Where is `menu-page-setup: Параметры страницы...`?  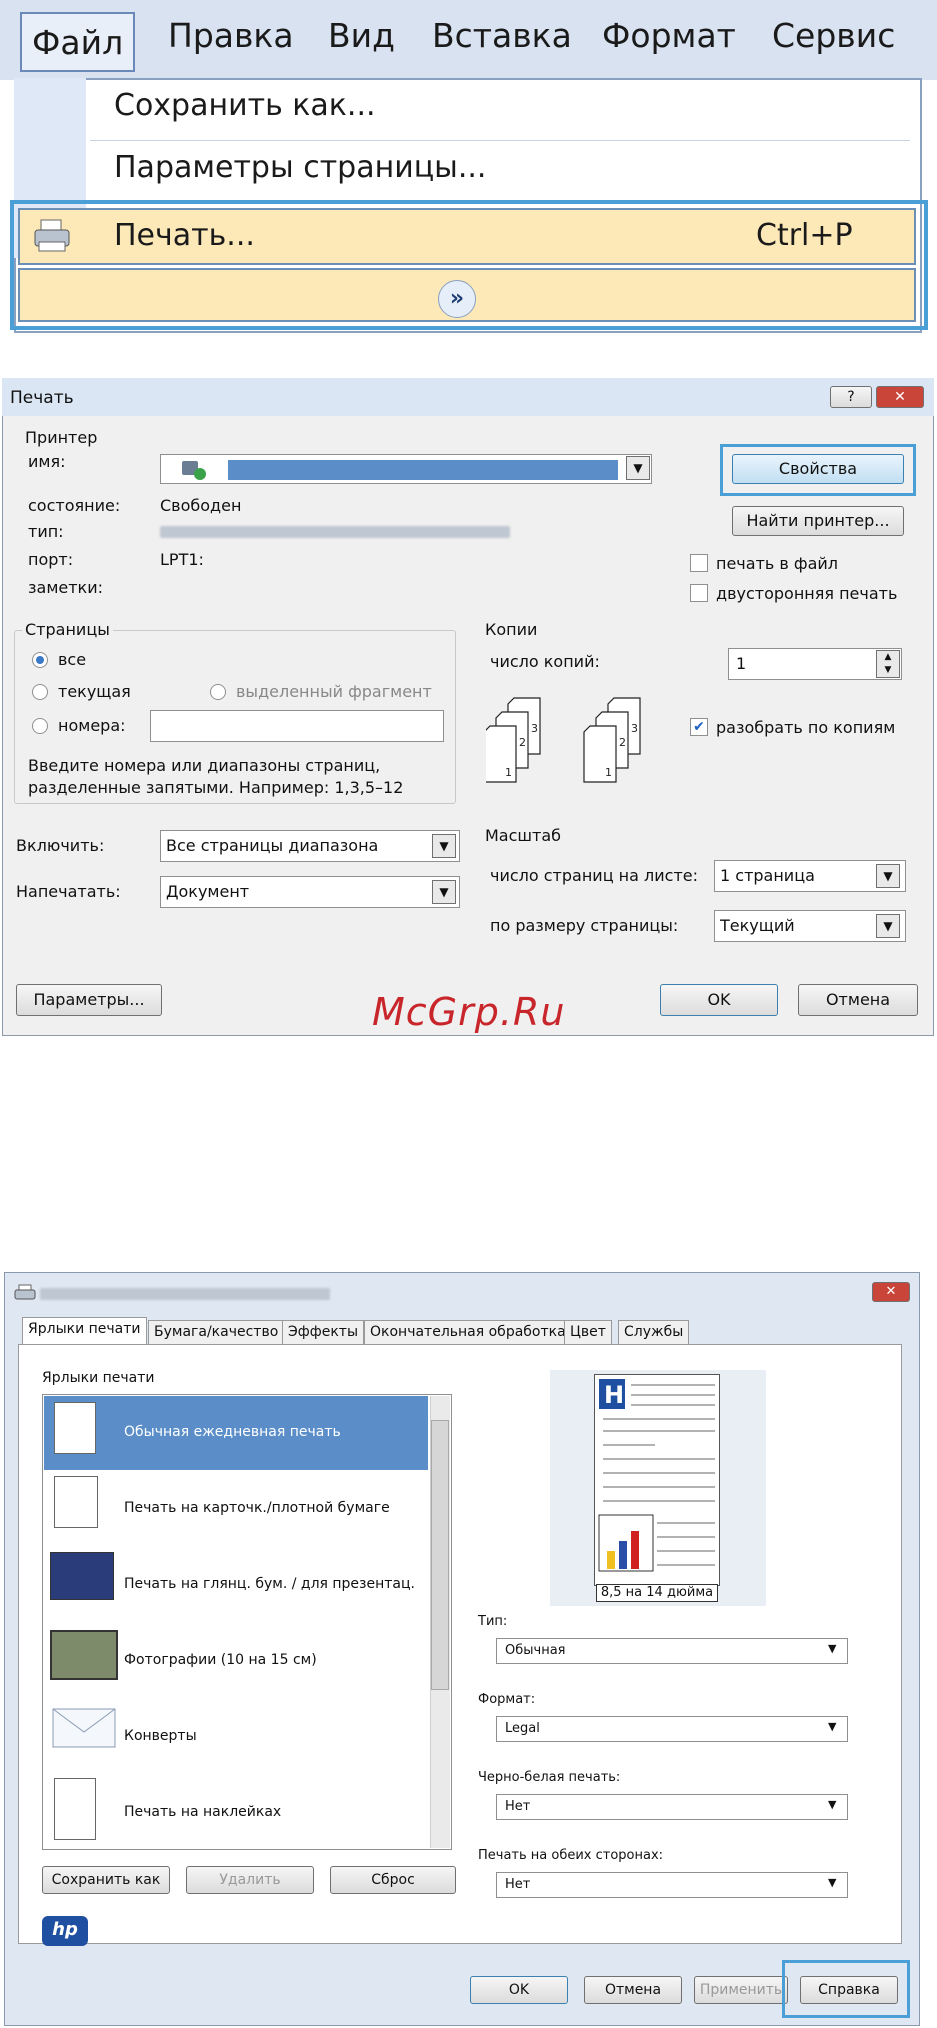
menu-page-setup: Параметры страницы... is located at coordinates (300, 167).